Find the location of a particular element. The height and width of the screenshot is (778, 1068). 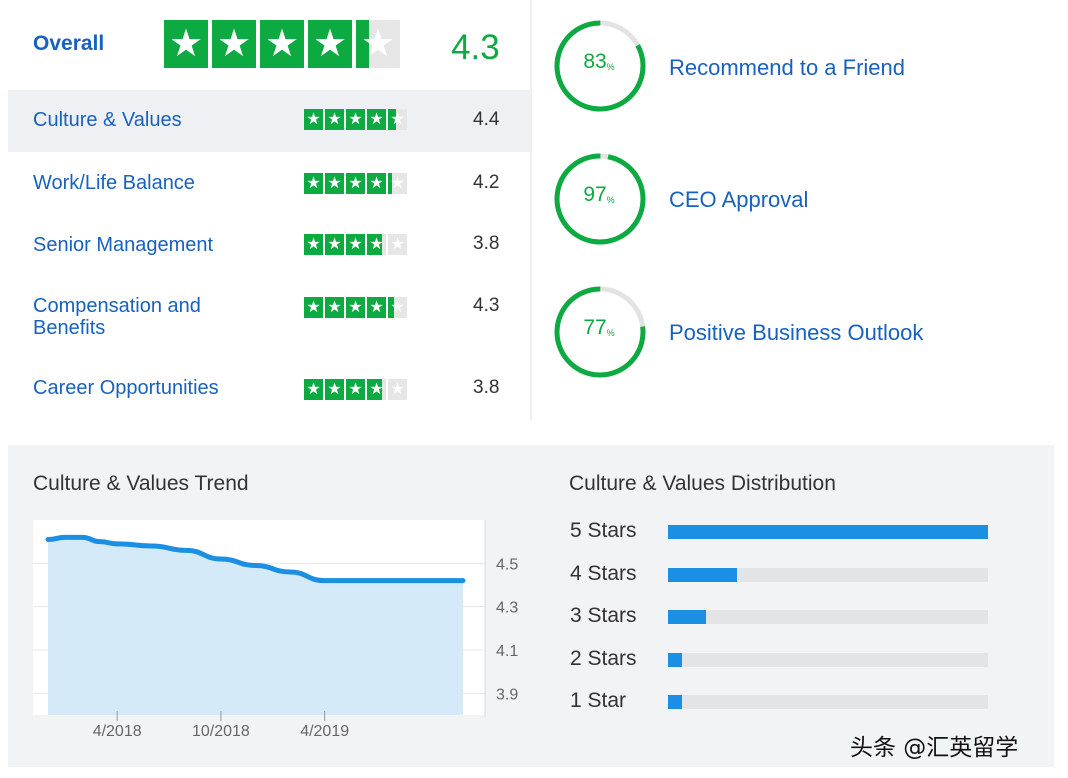

category-row-culture-values: Culture & Values ★ ★ ★ ★ ★ 4.4 is located at coordinates (269, 121).